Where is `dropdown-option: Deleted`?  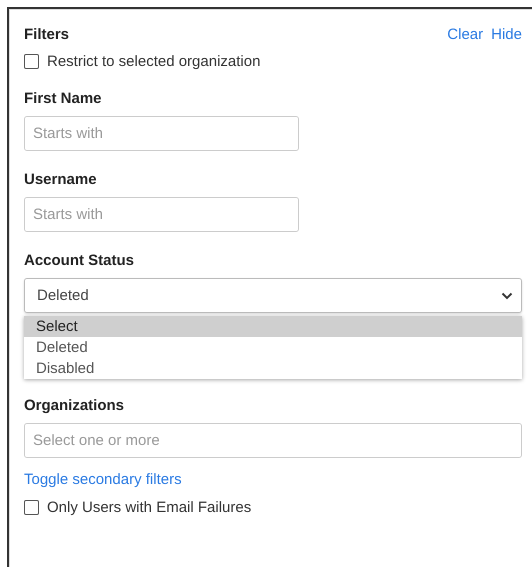
dropdown-option: Deleted is located at coordinates (273, 347).